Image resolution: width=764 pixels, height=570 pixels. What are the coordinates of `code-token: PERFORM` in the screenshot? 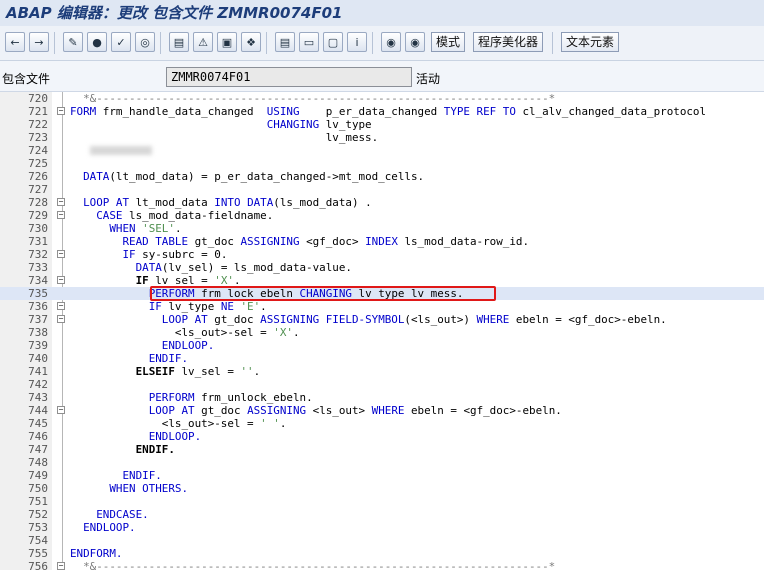 It's located at (175, 397).